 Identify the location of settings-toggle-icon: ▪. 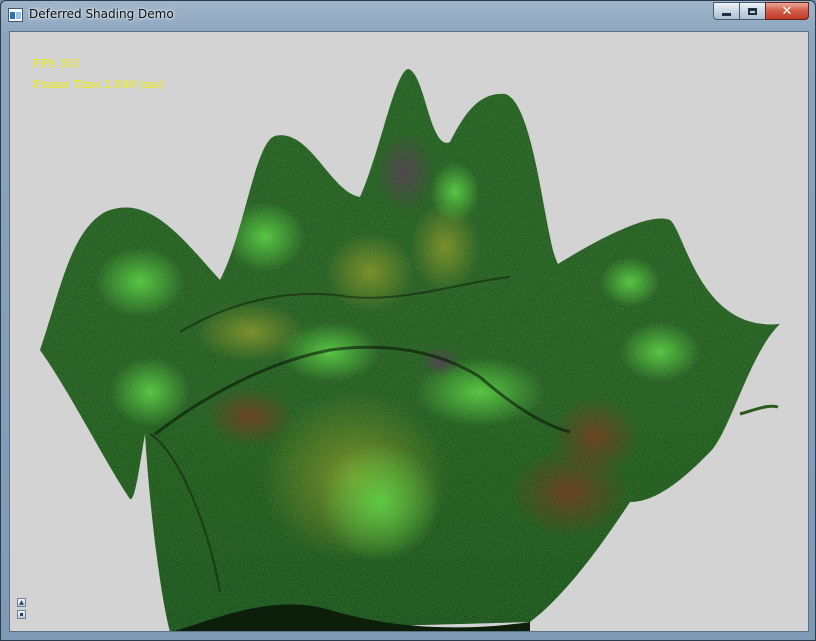
(21, 614).